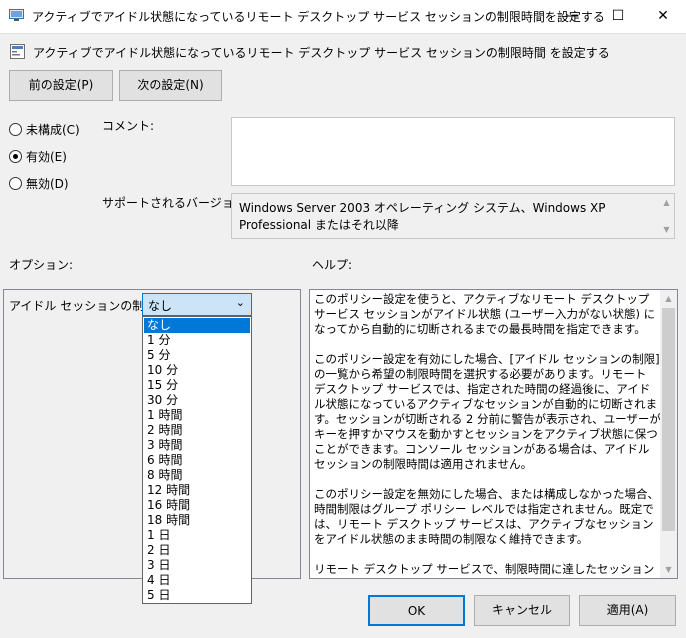  What do you see at coordinates (170, 85) in the screenshot?
I see `next-setting-button: 次の設定(N)` at bounding box center [170, 85].